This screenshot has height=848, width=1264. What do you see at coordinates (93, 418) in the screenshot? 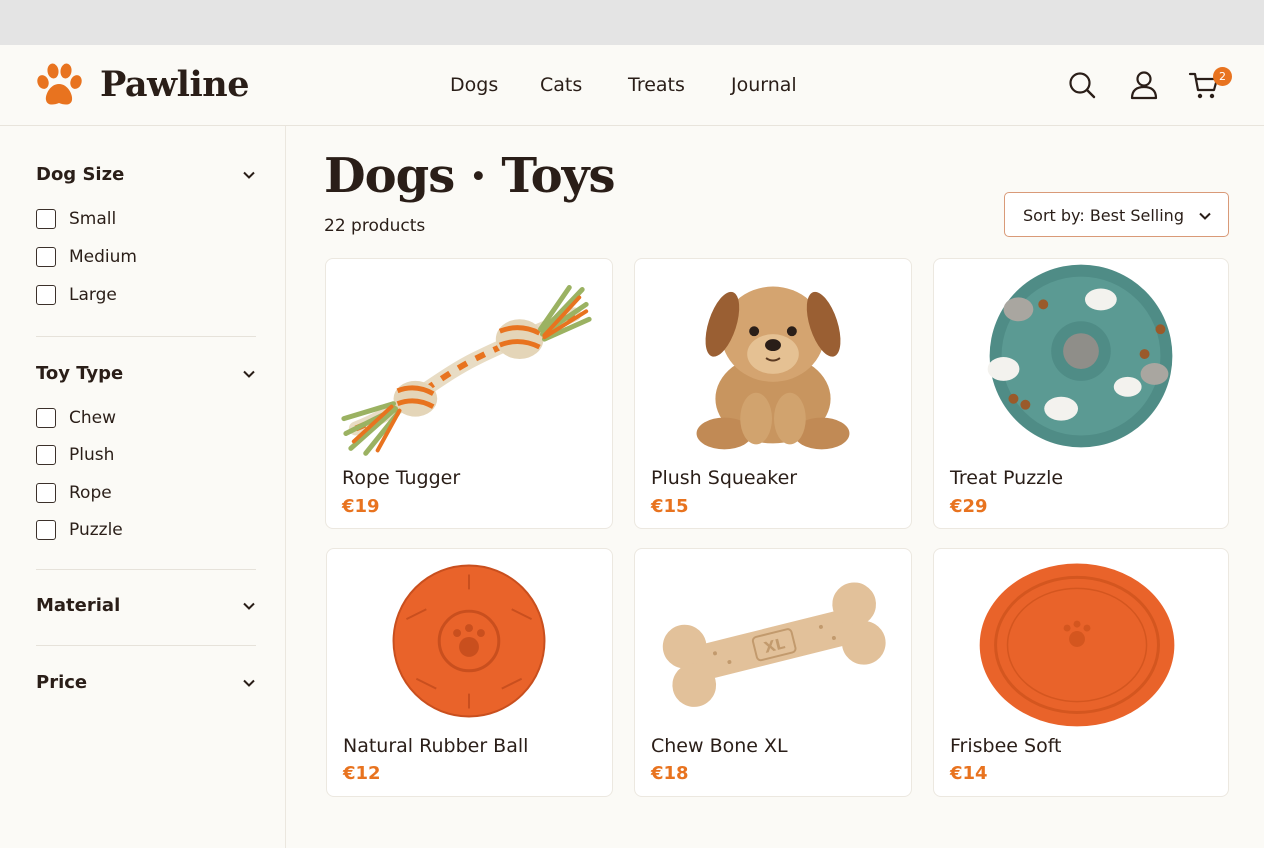
I see `option-label: Chew` at bounding box center [93, 418].